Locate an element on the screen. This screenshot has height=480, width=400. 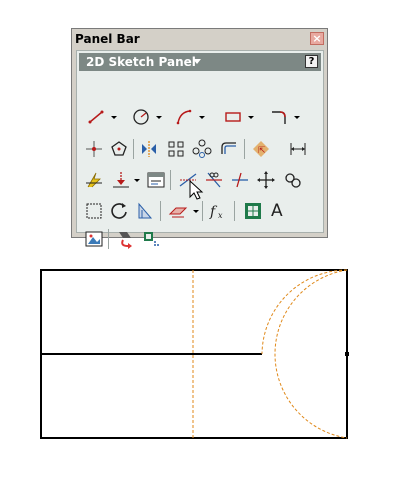
construction-arc-upper is located at coordinates (304, 312).